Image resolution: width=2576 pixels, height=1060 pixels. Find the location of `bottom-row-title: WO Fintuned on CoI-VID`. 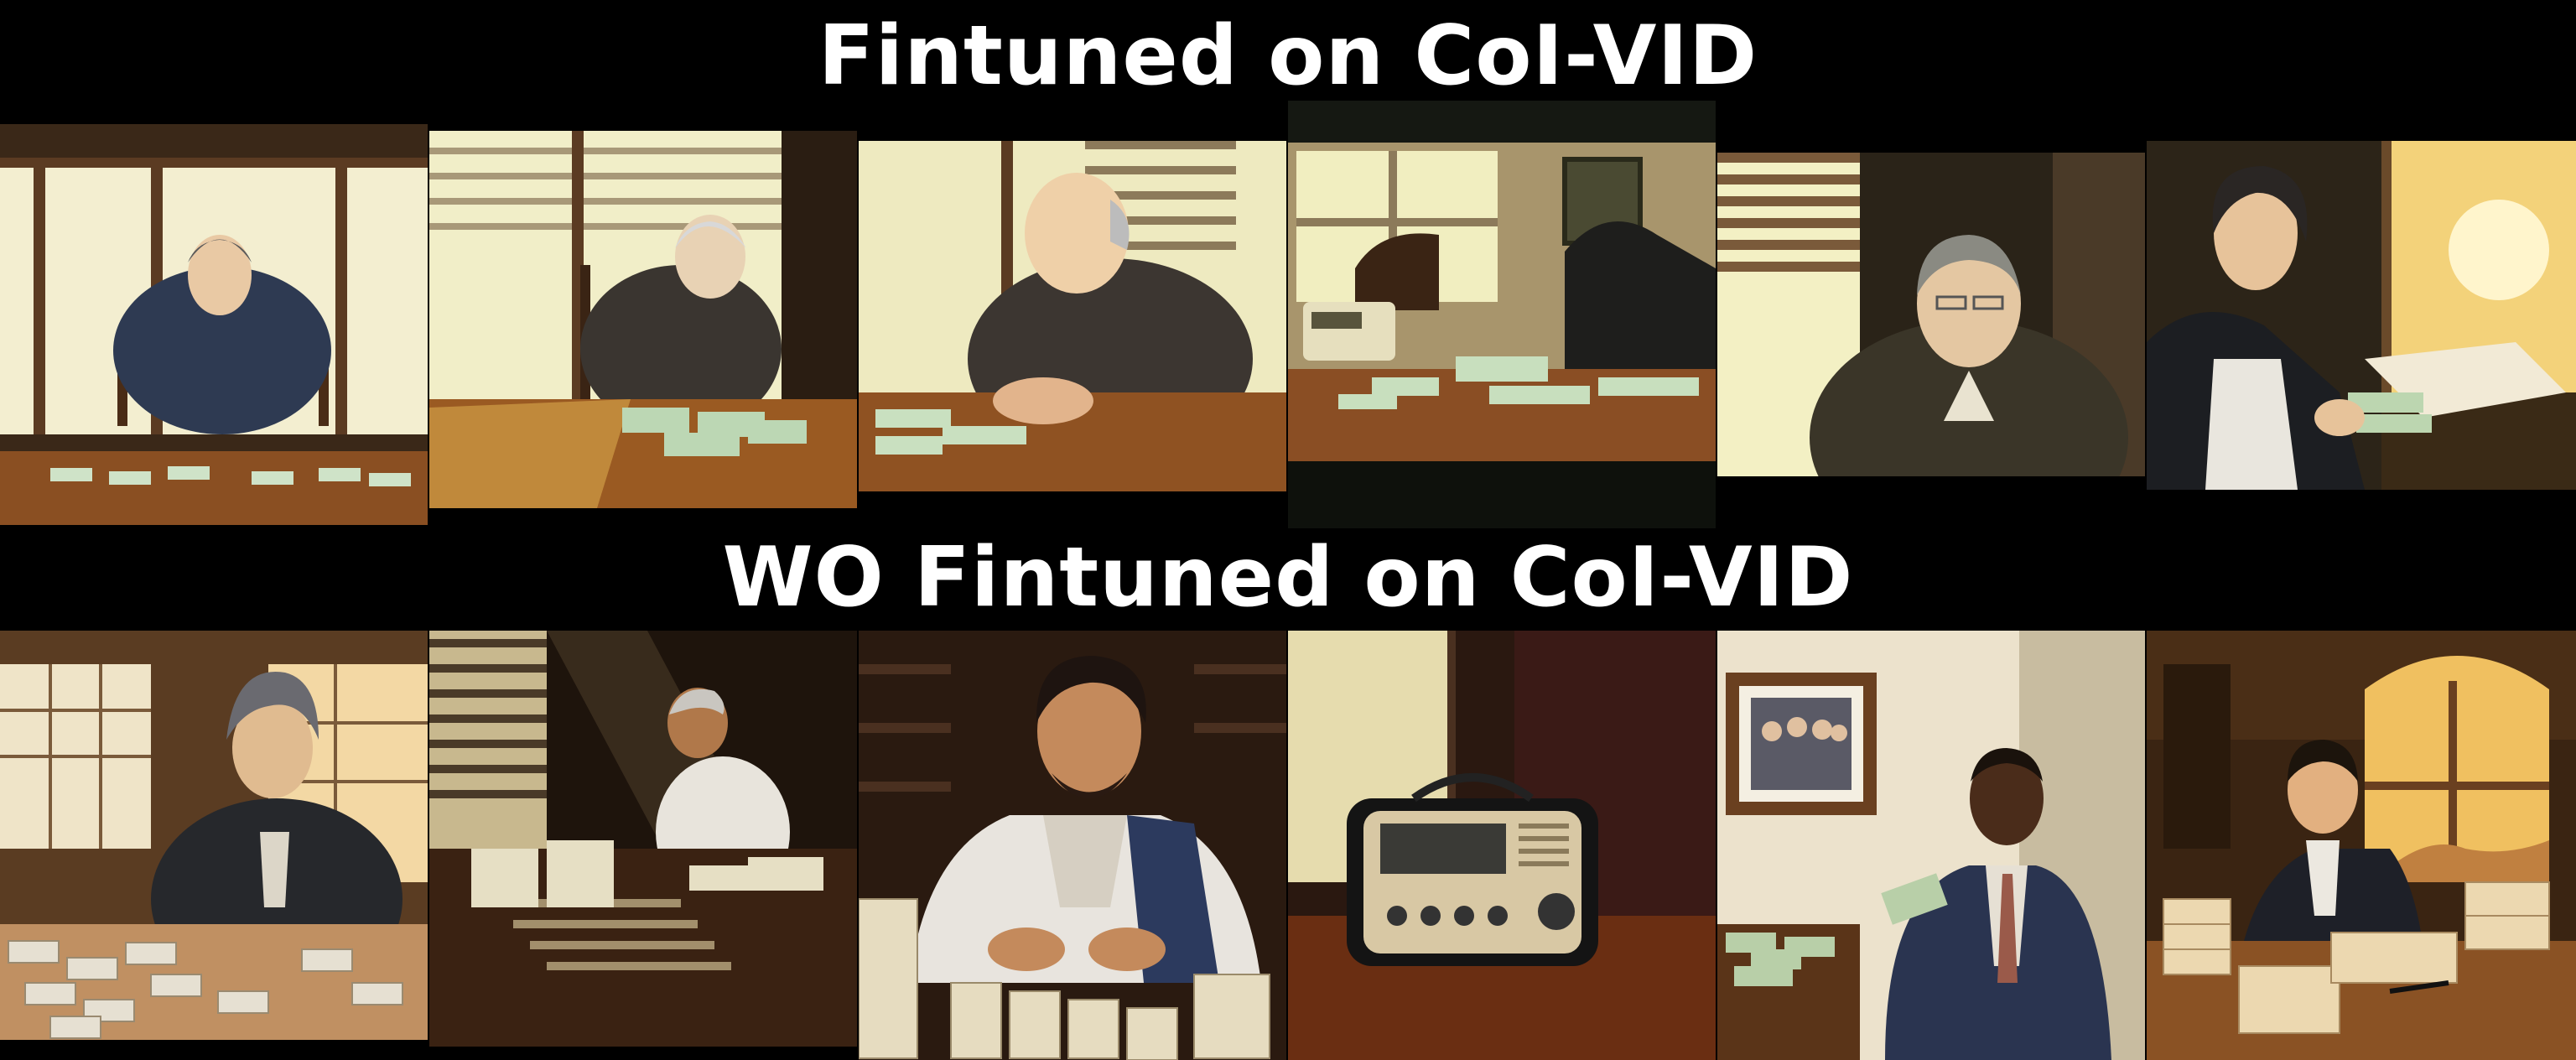

bottom-row-title: WO Fintuned on CoI-VID is located at coordinates (1288, 578).